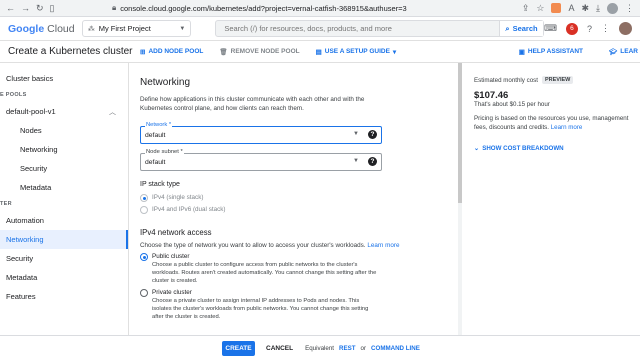 The image size is (640, 360). I want to click on project-icon: ⁂, so click(91, 29).